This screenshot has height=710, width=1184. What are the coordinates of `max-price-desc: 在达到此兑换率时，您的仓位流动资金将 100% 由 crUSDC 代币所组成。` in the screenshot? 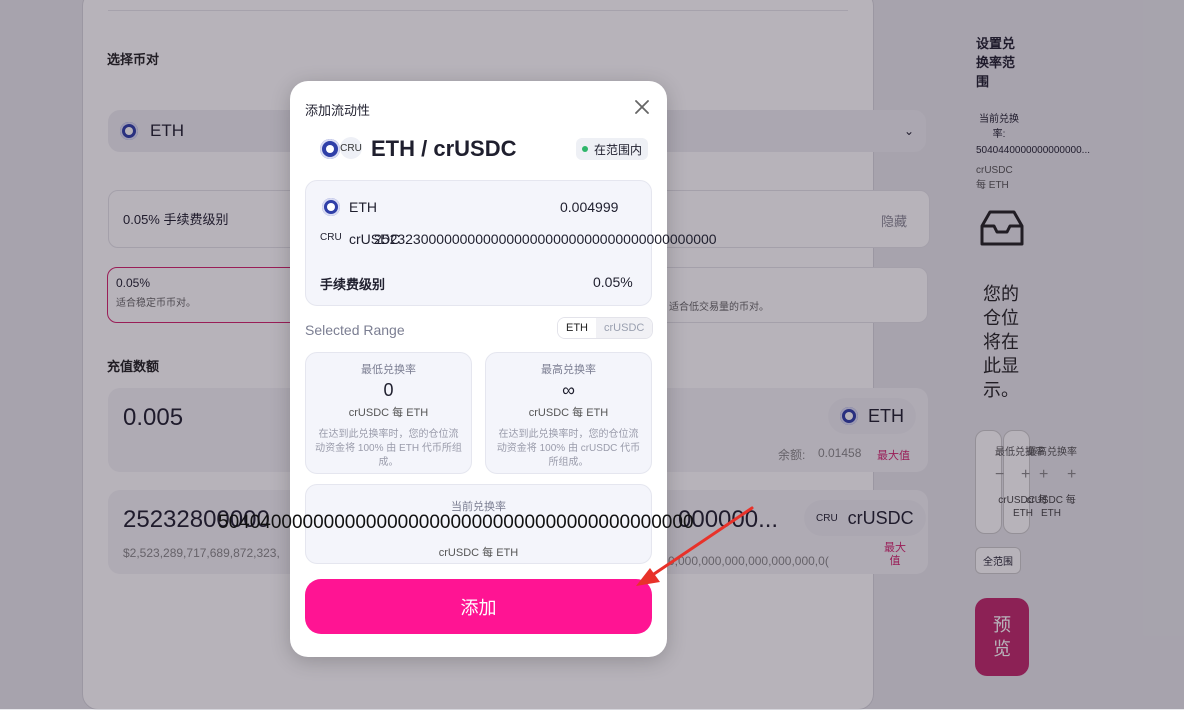 It's located at (568, 448).